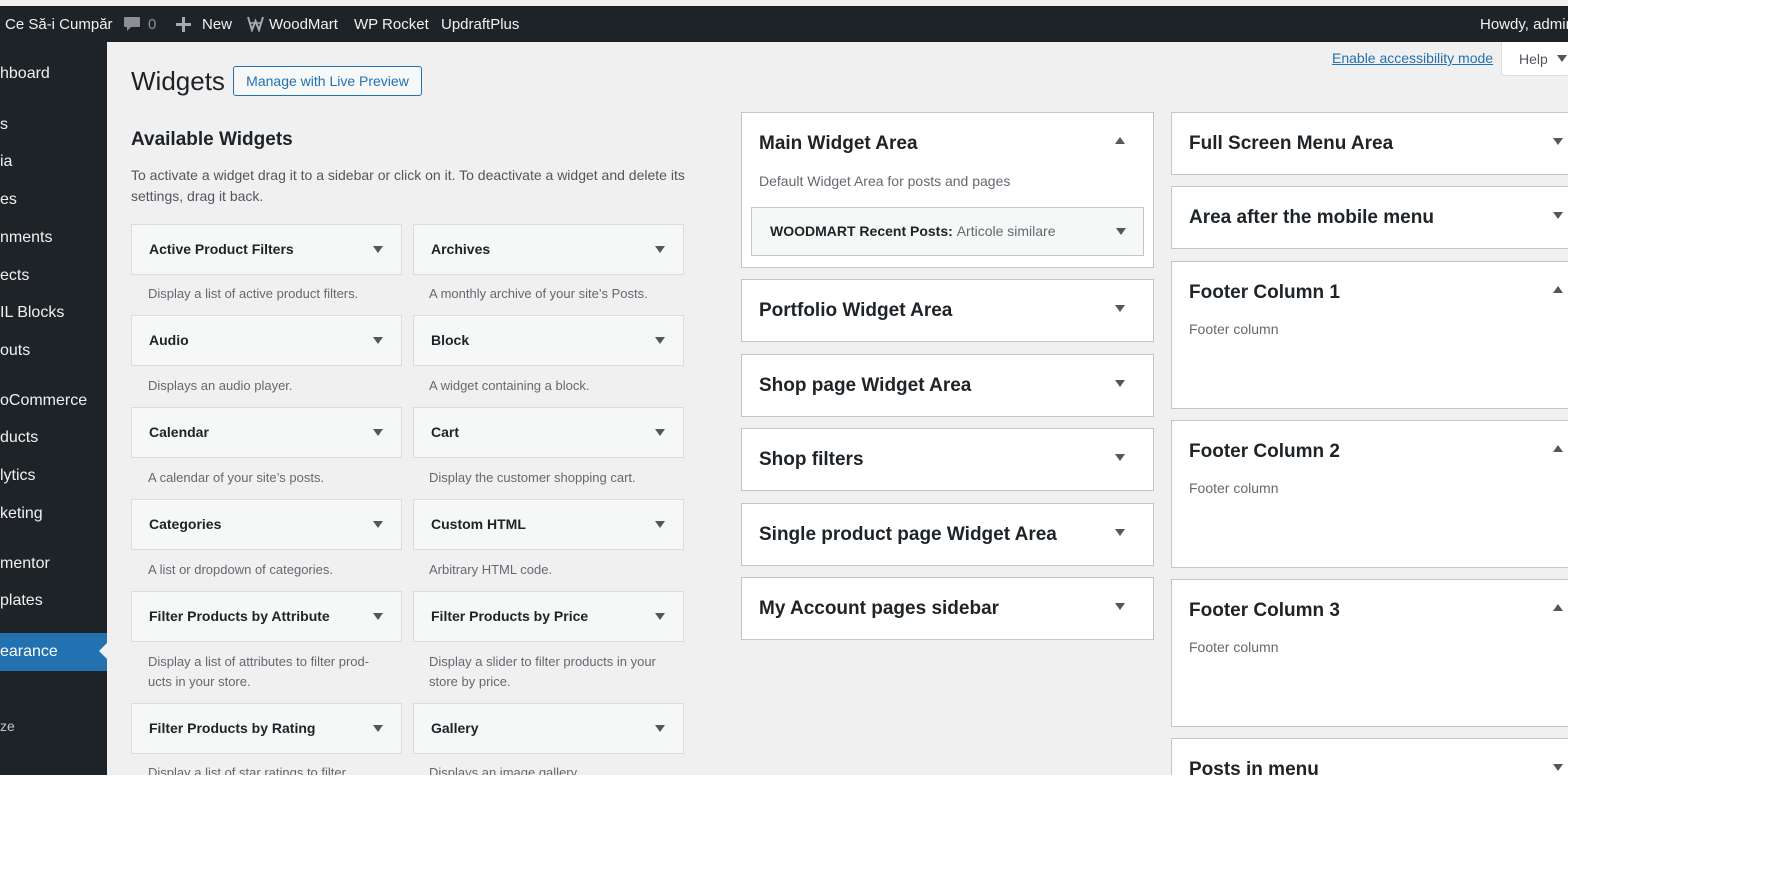  Describe the element at coordinates (811, 459) in the screenshot. I see `sidebar-area-title: Shop filters` at that location.